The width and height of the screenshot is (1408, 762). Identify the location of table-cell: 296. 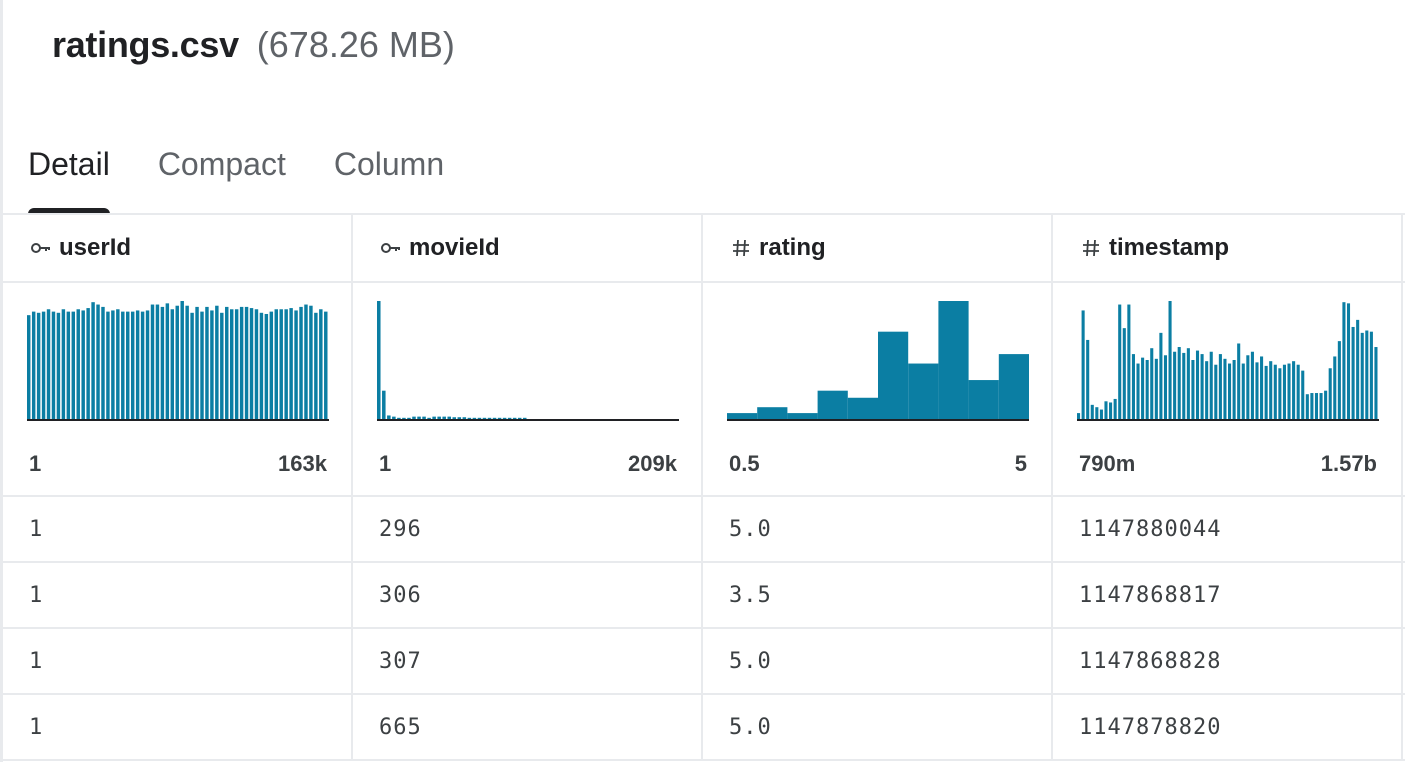
(528, 529).